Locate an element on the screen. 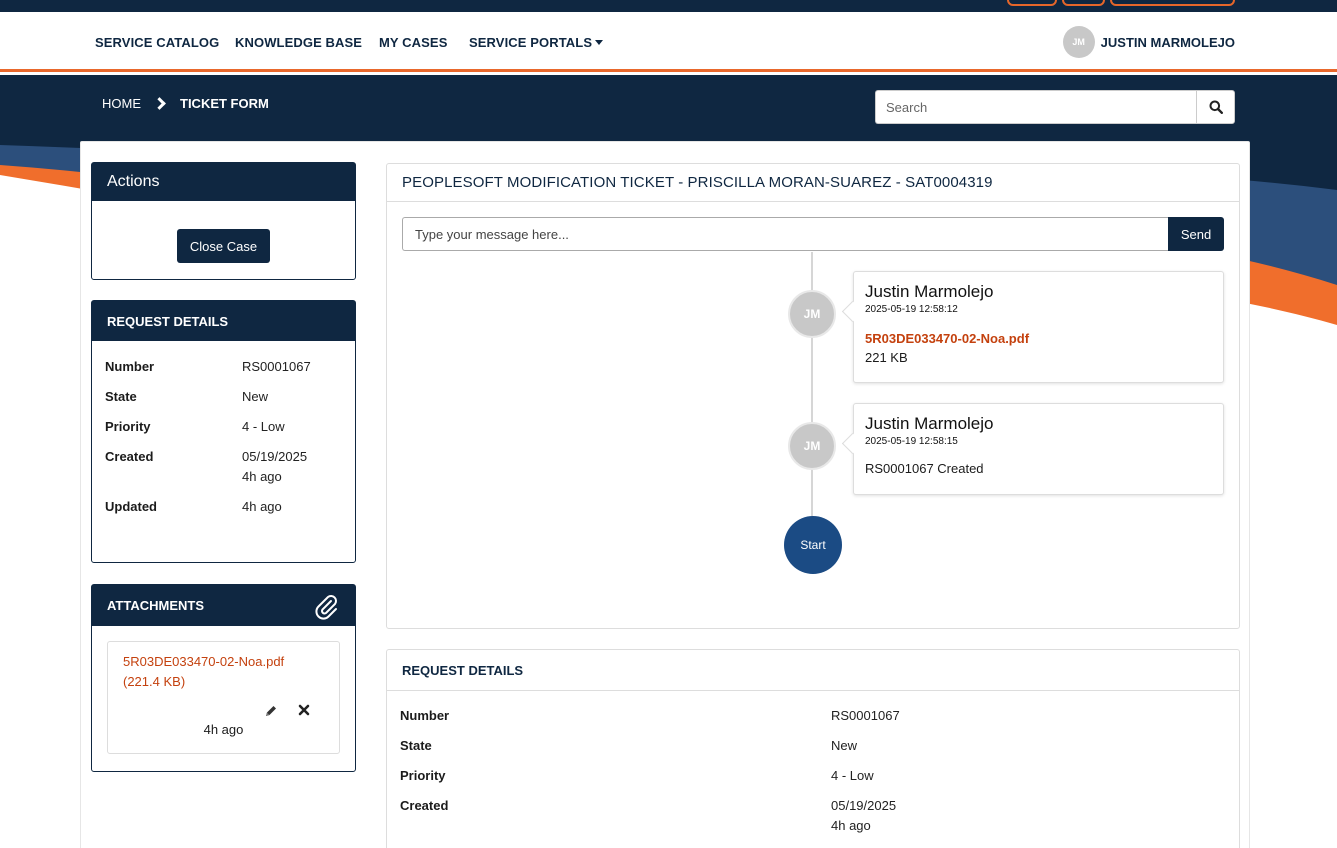  pencil-icon is located at coordinates (271, 711).